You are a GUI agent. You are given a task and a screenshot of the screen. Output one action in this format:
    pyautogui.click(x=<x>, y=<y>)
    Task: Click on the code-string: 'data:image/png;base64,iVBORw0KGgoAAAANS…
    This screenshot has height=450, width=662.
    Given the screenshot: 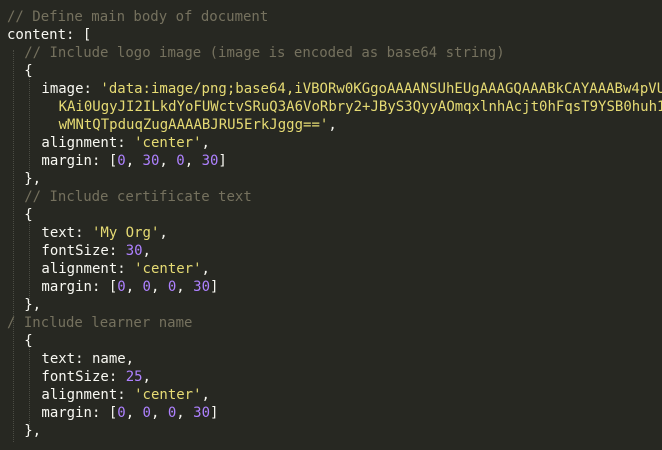 What is the action you would take?
    pyautogui.click(x=381, y=89)
    